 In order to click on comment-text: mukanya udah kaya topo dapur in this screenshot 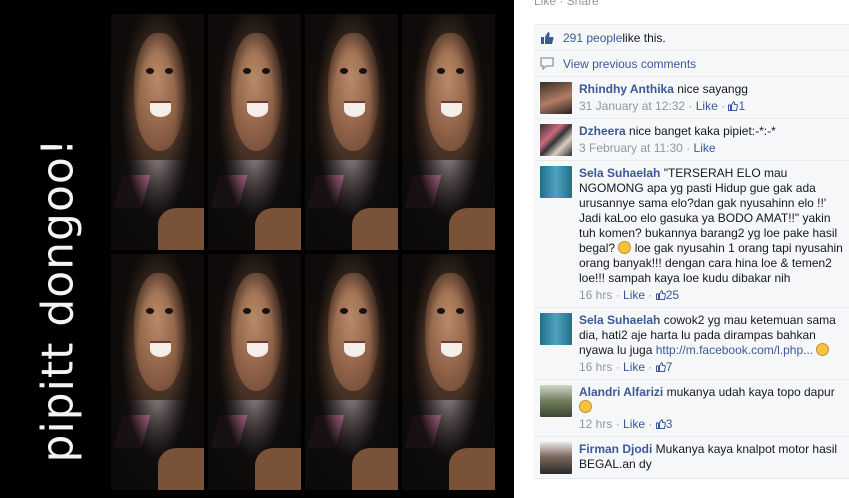, I will do `click(749, 392)`.